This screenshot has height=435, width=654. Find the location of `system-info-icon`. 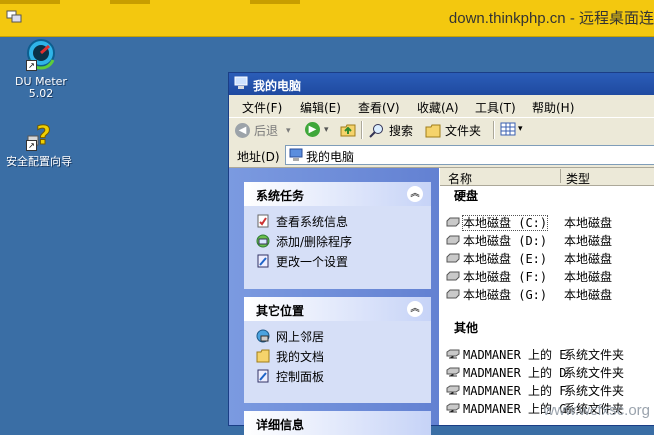

system-info-icon is located at coordinates (263, 221).